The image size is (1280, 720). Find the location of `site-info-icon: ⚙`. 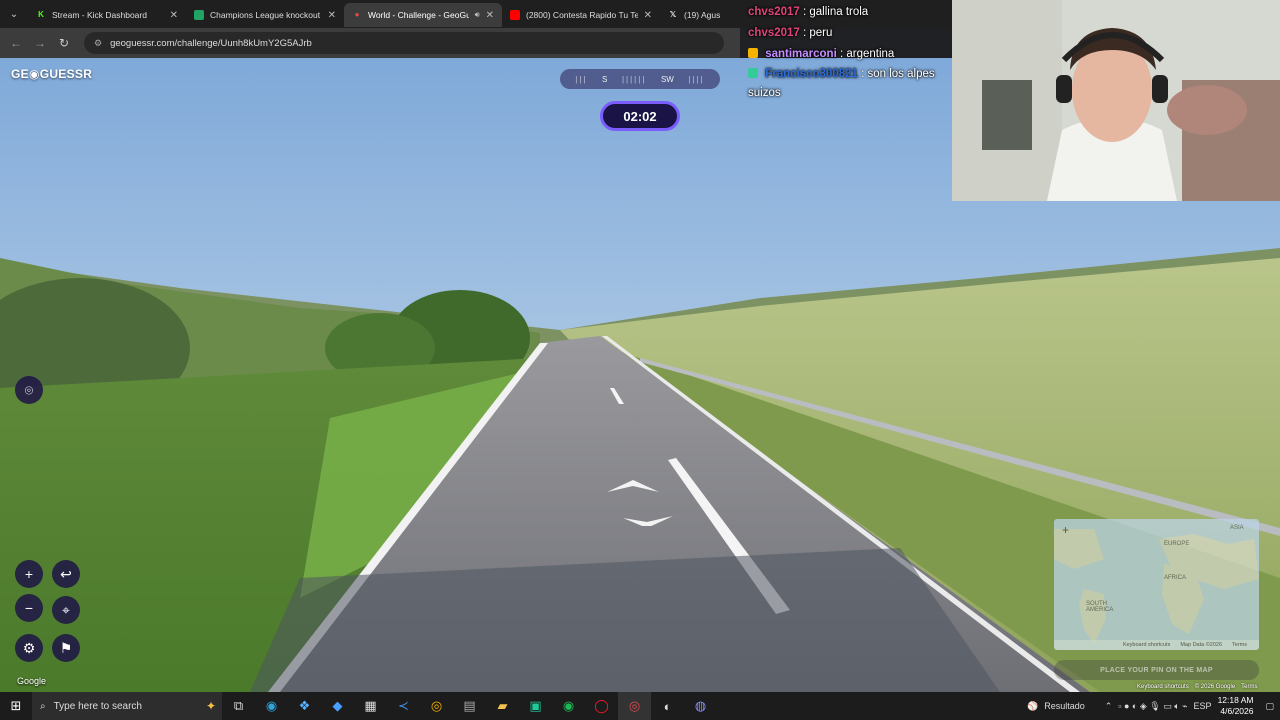

site-info-icon: ⚙ is located at coordinates (98, 43).